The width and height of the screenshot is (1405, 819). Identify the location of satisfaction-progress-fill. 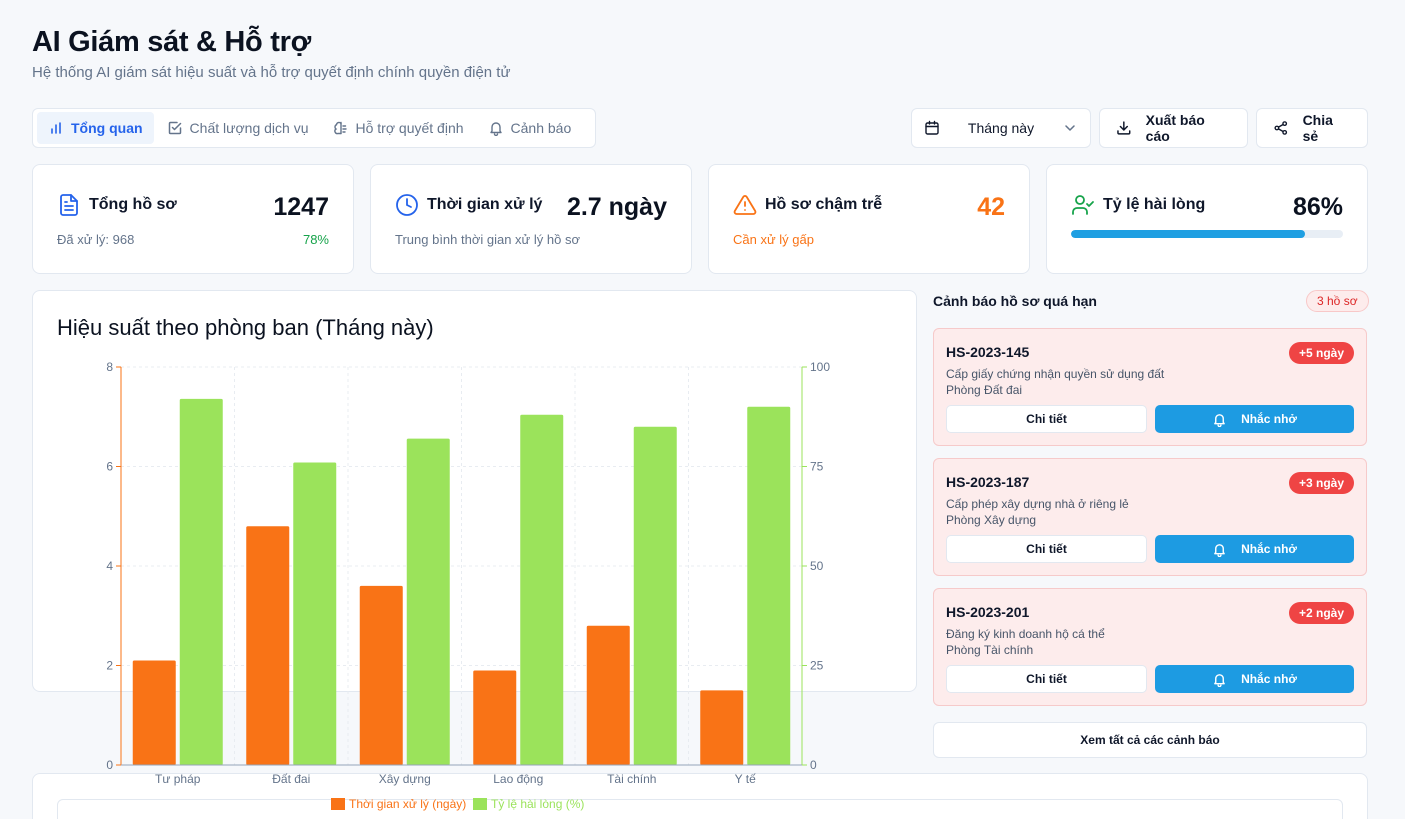
(1188, 234).